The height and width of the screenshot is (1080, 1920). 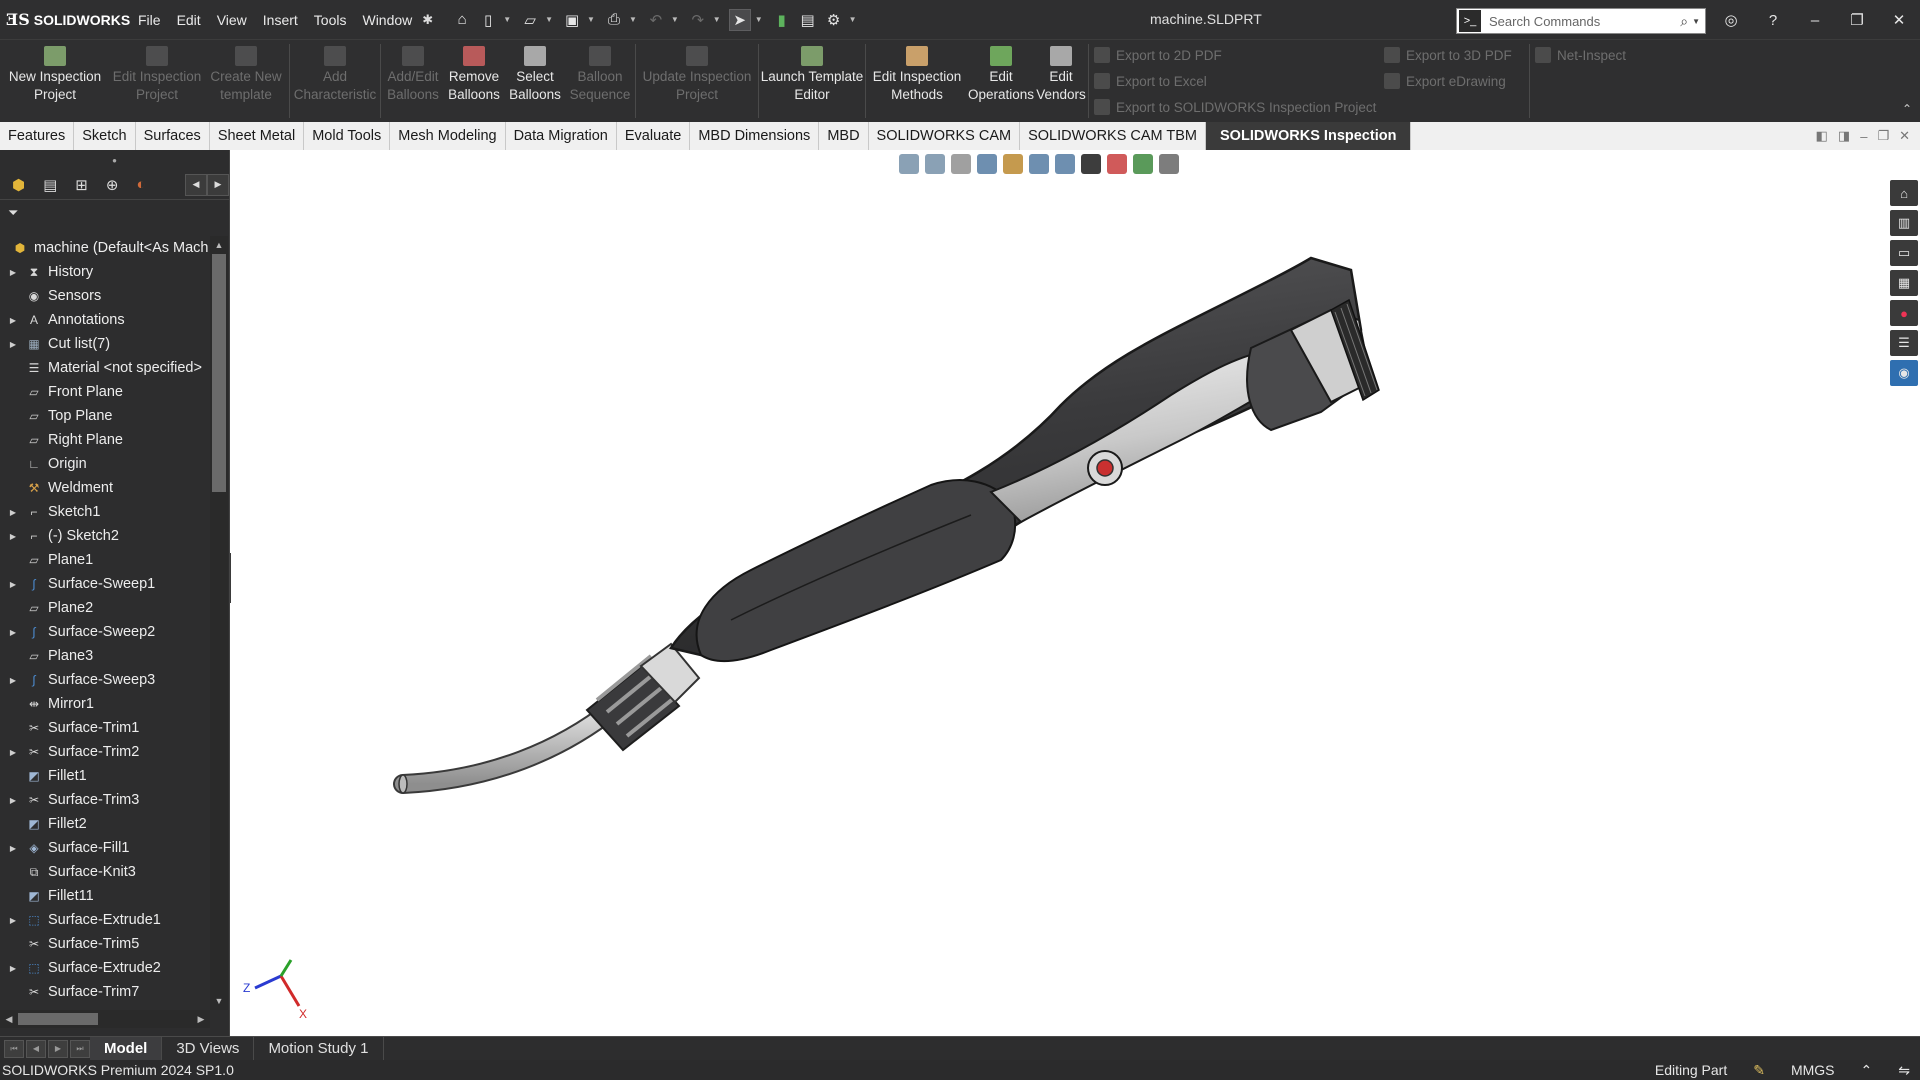 What do you see at coordinates (105, 368) in the screenshot?
I see `tree-node: ☰ Material <not specified>` at bounding box center [105, 368].